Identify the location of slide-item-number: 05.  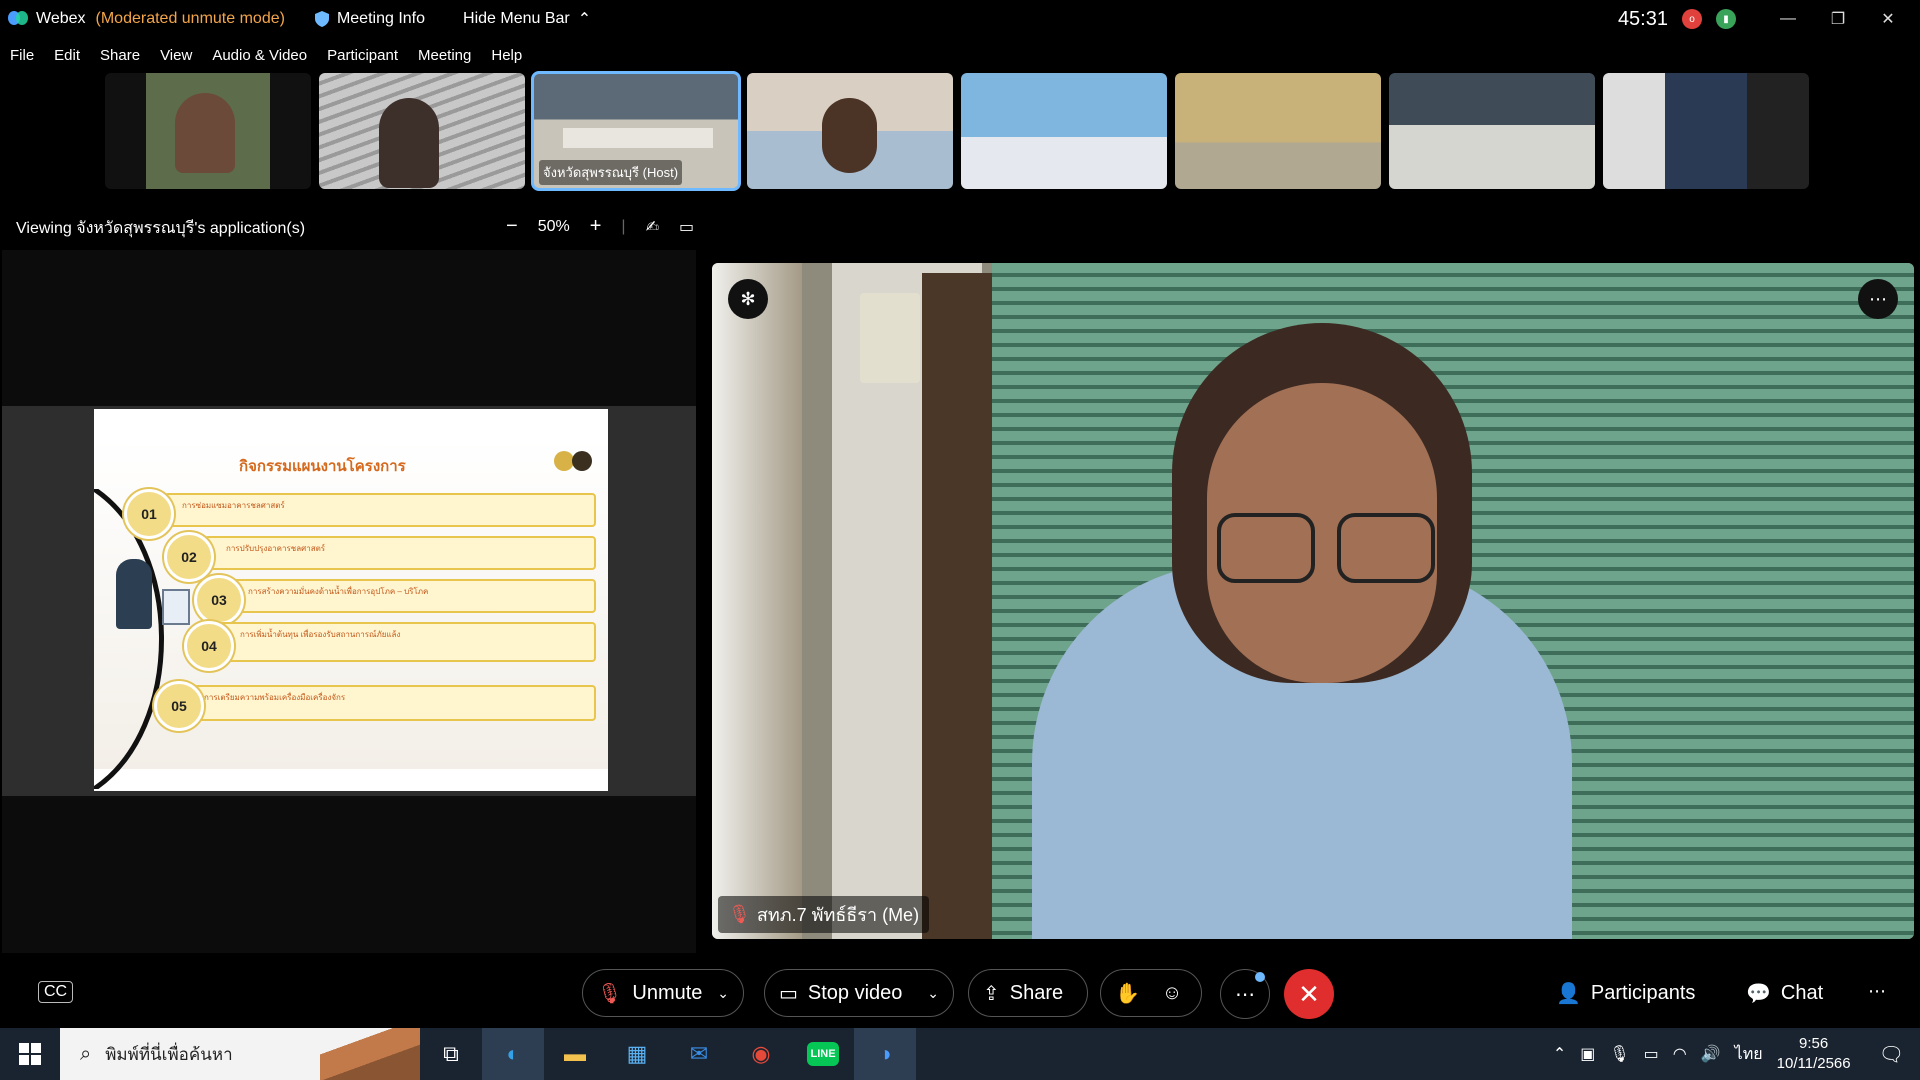
(179, 706).